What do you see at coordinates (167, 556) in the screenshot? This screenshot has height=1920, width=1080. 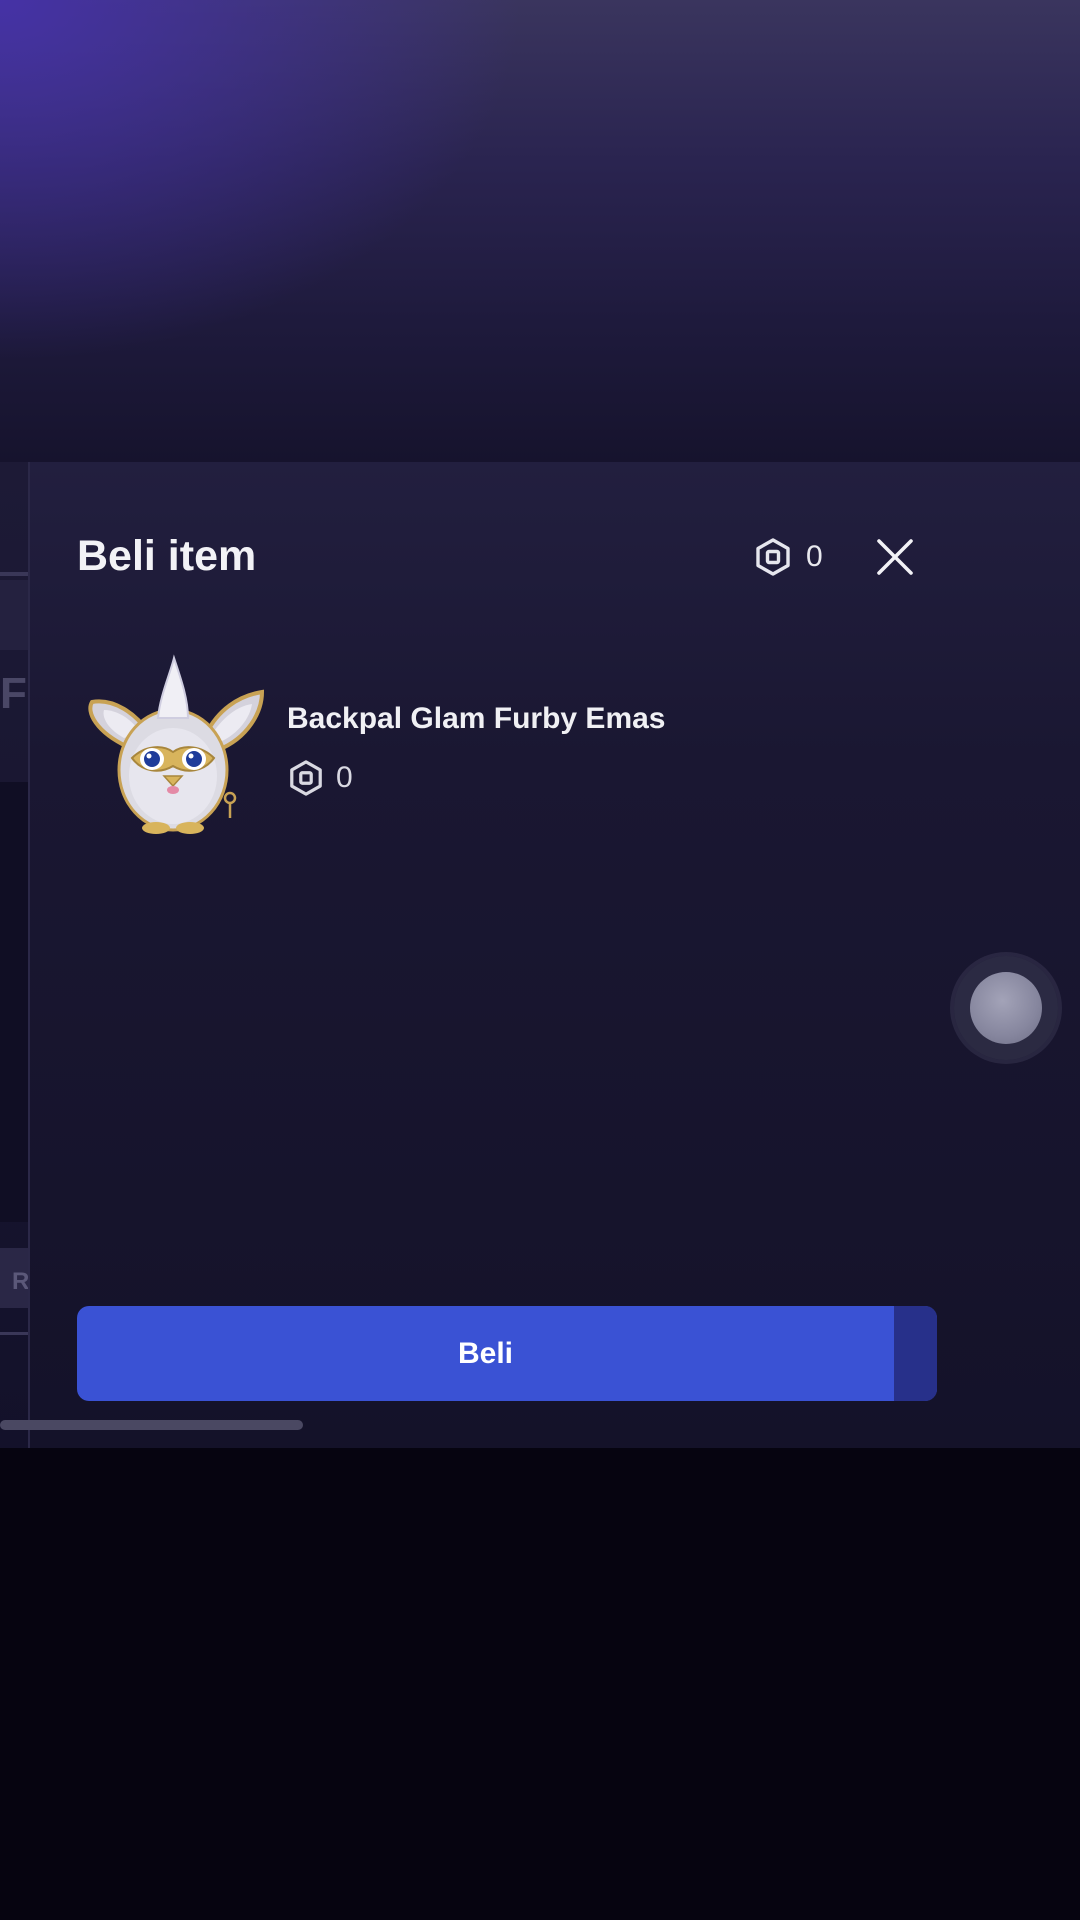 I see `dialog-title: Beli item` at bounding box center [167, 556].